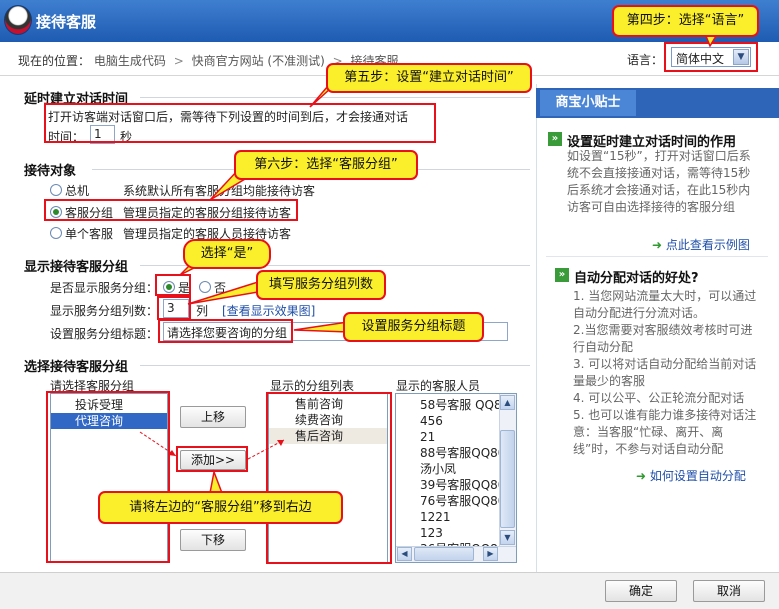  What do you see at coordinates (641, 591) in the screenshot?
I see `ok-button: 确定` at bounding box center [641, 591].